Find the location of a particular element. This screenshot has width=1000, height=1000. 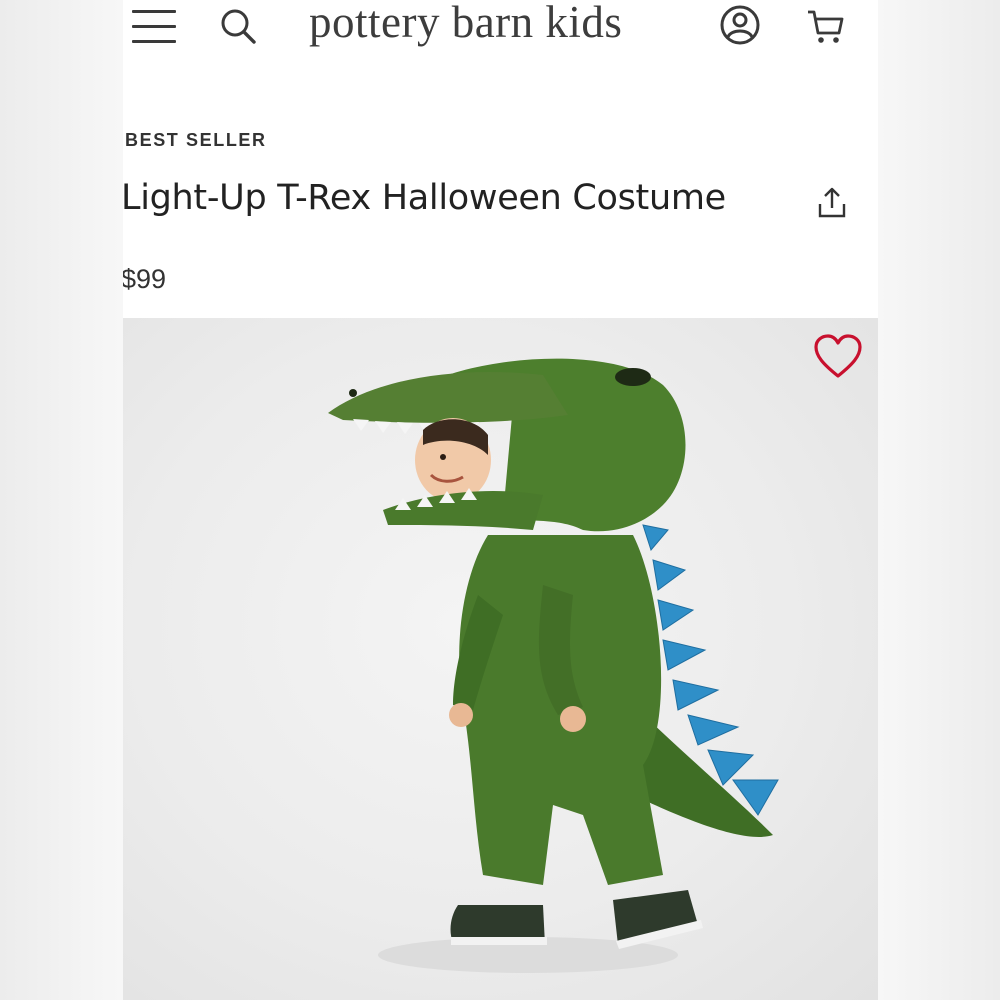

product-title: Light-Up T-Rex Halloween Costume is located at coordinates (424, 198).